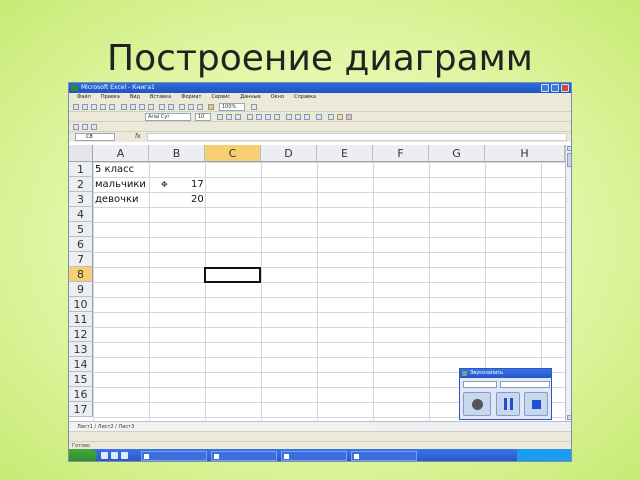 Image resolution: width=640 pixels, height=480 pixels. Describe the element at coordinates (191, 107) in the screenshot. I see `sort-asc-icon` at that location.